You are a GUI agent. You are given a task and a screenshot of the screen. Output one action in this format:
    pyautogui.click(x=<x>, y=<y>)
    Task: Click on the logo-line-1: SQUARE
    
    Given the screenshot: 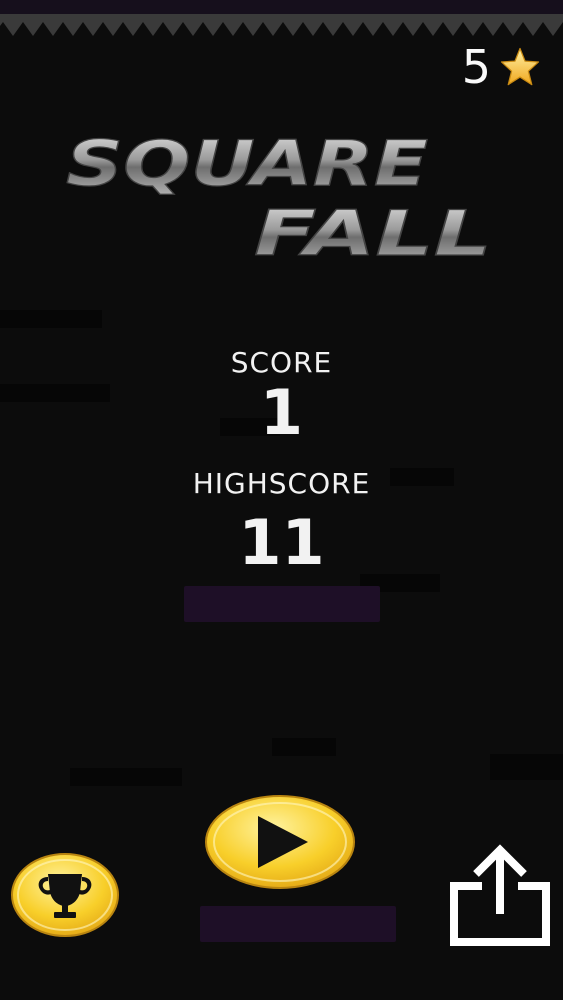 What is the action you would take?
    pyautogui.click(x=247, y=165)
    